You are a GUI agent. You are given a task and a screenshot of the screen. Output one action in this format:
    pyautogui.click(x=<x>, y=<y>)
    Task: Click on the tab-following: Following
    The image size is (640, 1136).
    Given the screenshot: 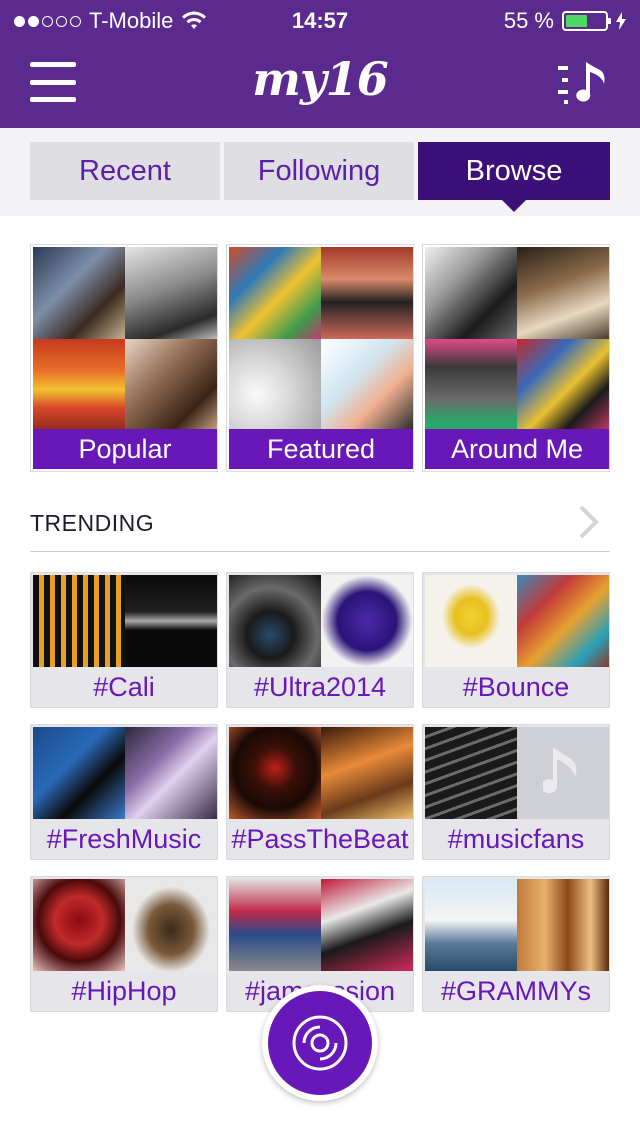 What is the action you would take?
    pyautogui.click(x=319, y=171)
    